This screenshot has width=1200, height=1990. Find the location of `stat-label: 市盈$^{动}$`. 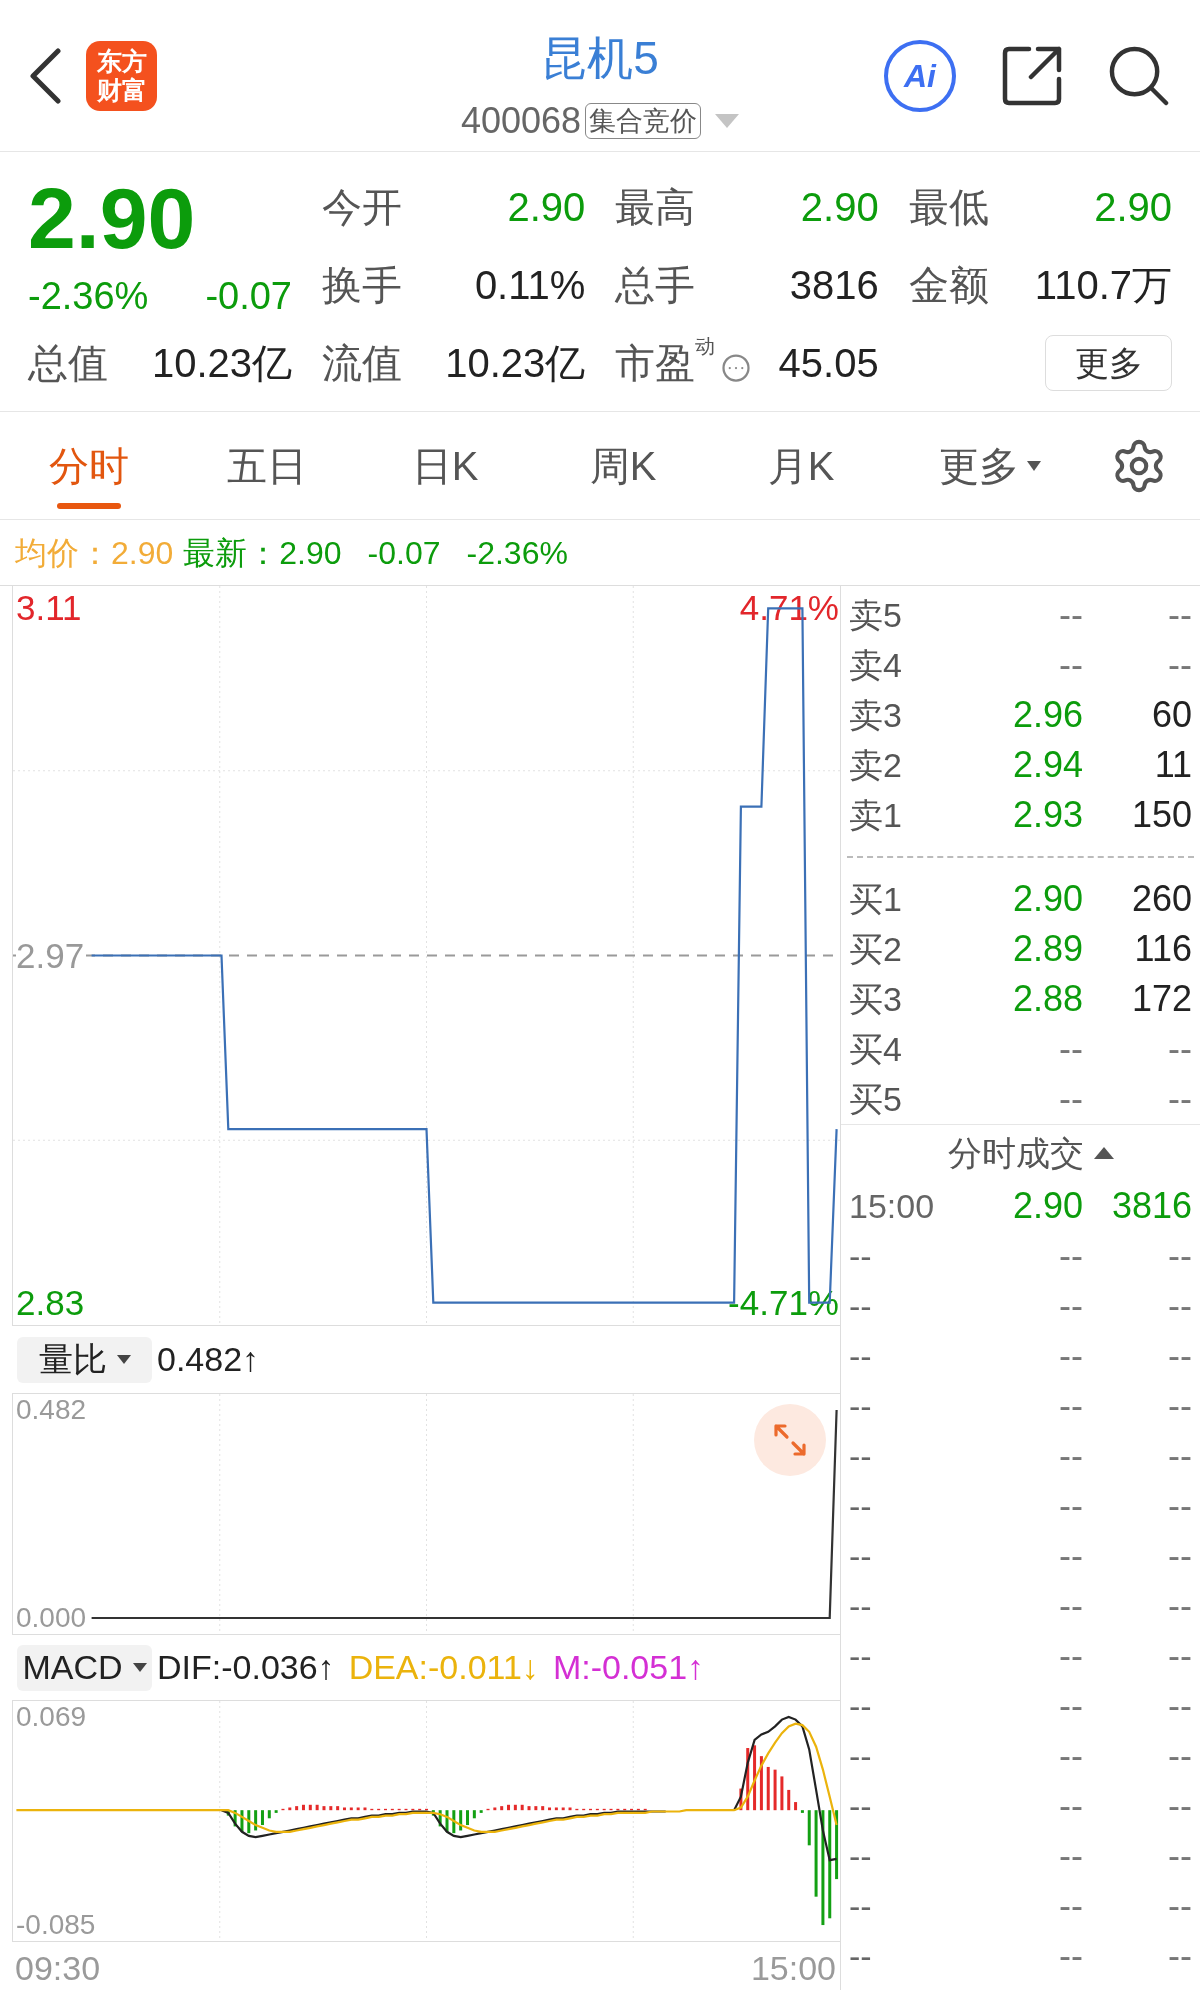

stat-label: 市盈$^{动}$ is located at coordinates (665, 360).